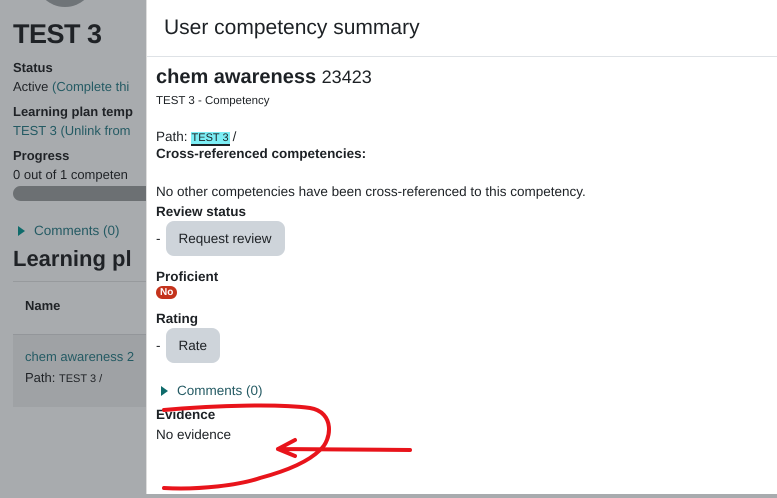 This screenshot has width=777, height=498. I want to click on rate-button: Rate, so click(193, 345).